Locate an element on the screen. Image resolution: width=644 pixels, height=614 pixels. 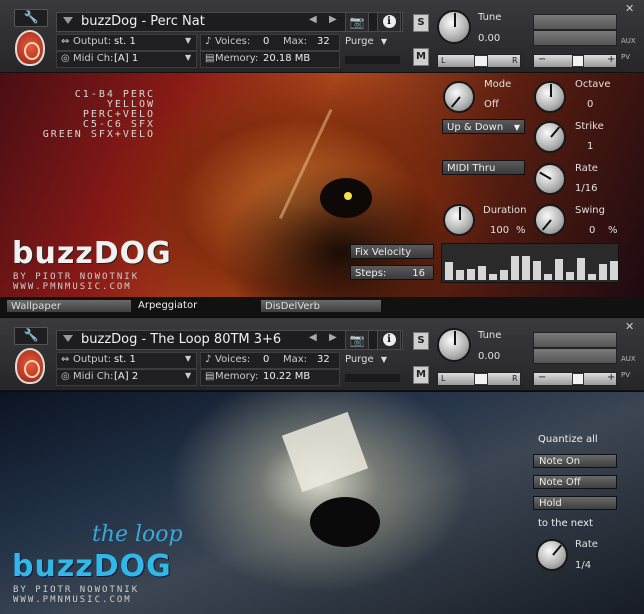
hold-button: Hold is located at coordinates (575, 503).